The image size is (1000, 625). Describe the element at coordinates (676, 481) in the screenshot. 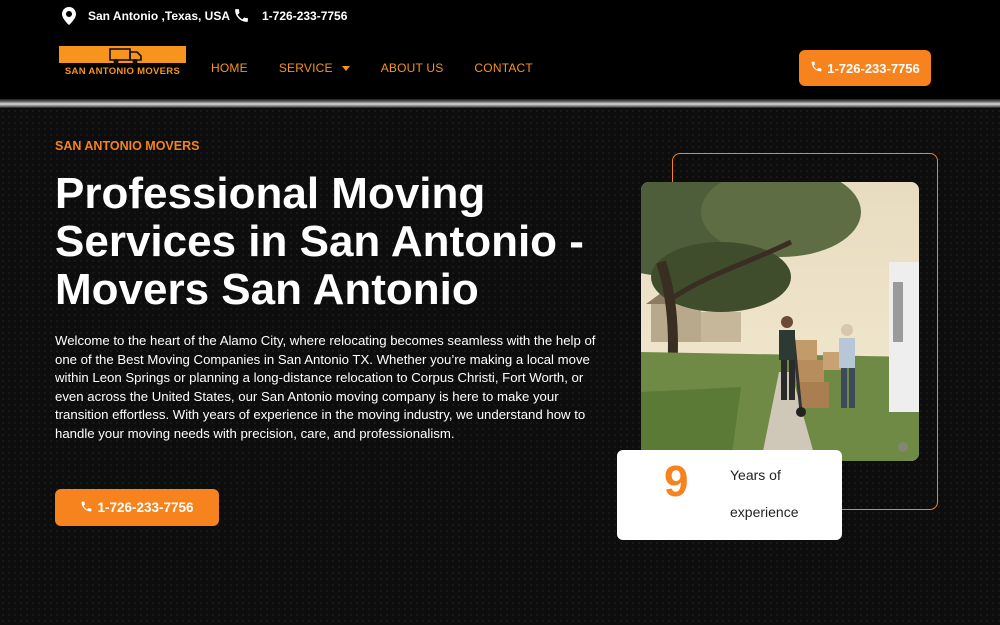

I see `experience-number: 9` at that location.